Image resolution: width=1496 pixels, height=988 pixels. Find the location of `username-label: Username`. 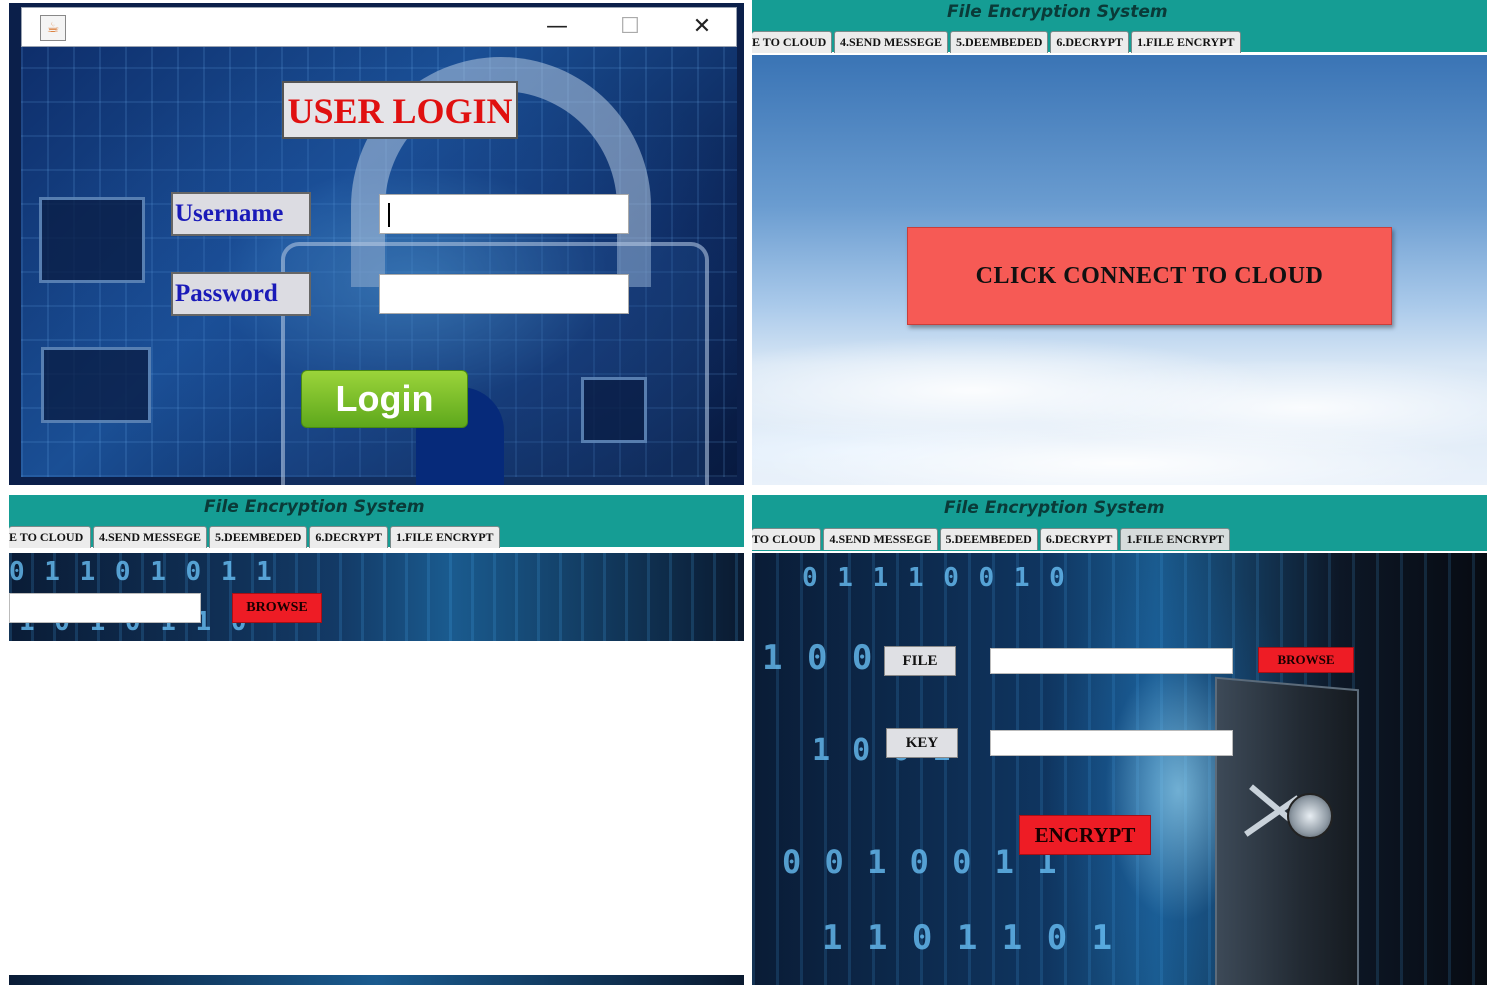

username-label: Username is located at coordinates (241, 214).